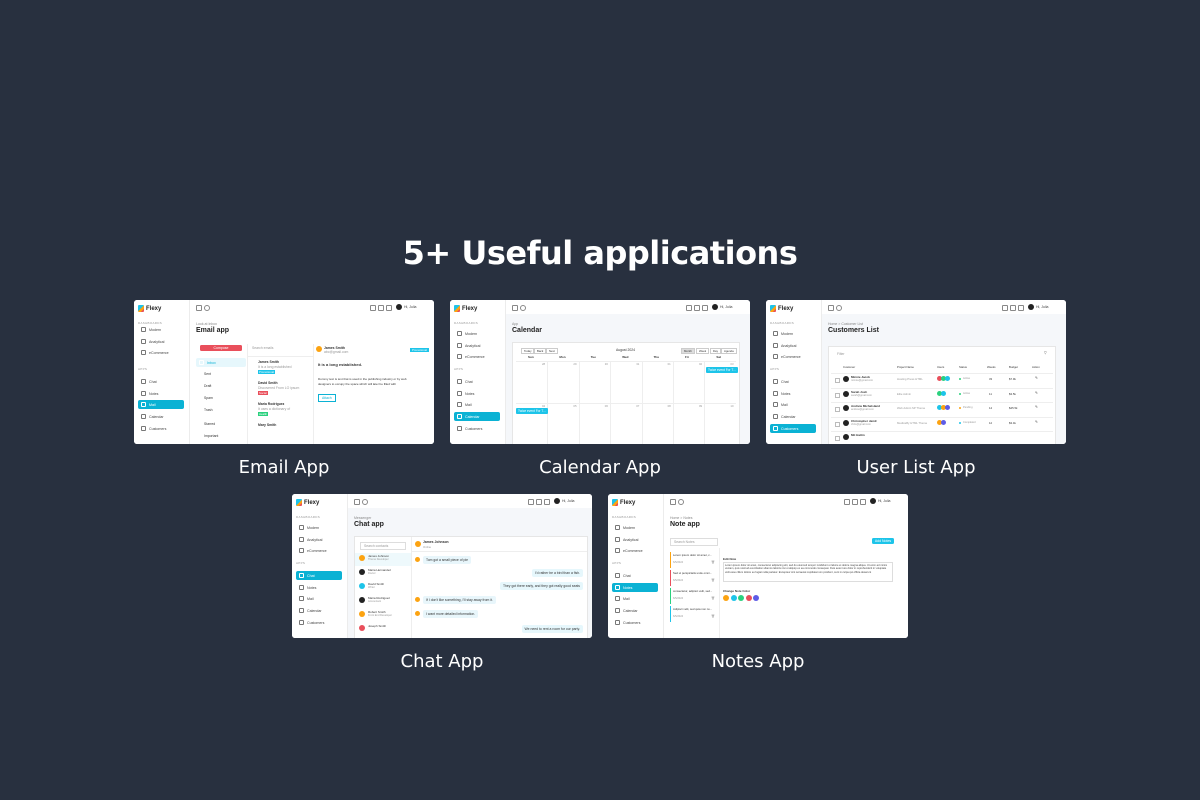  Describe the element at coordinates (399, 307) in the screenshot. I see `avatar` at that location.